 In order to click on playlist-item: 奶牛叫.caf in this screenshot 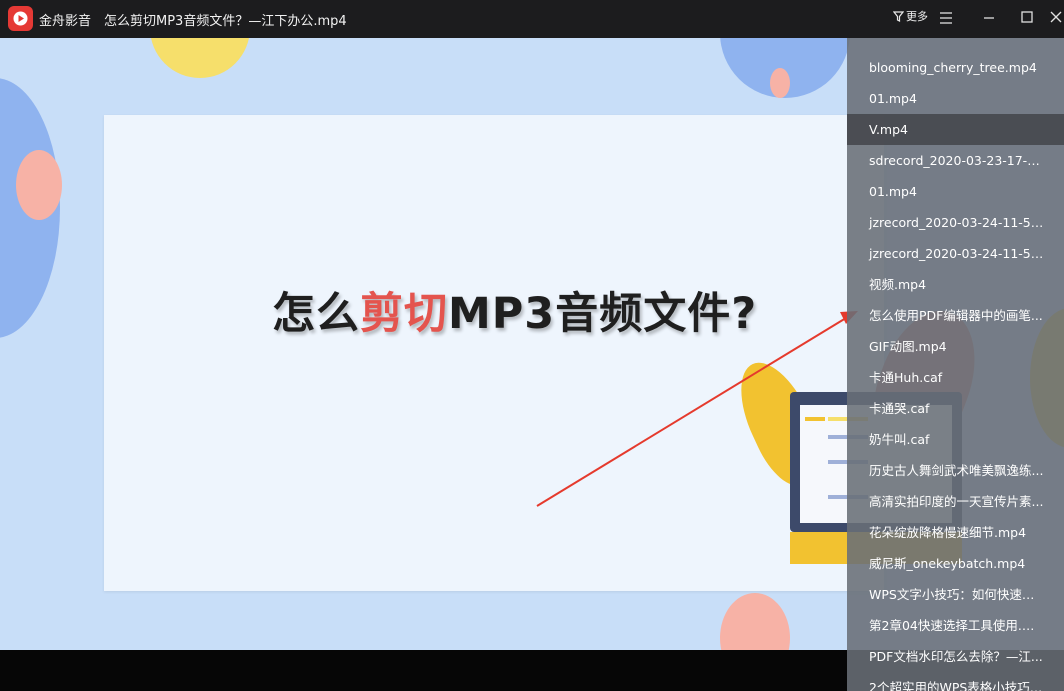, I will do `click(955, 439)`.